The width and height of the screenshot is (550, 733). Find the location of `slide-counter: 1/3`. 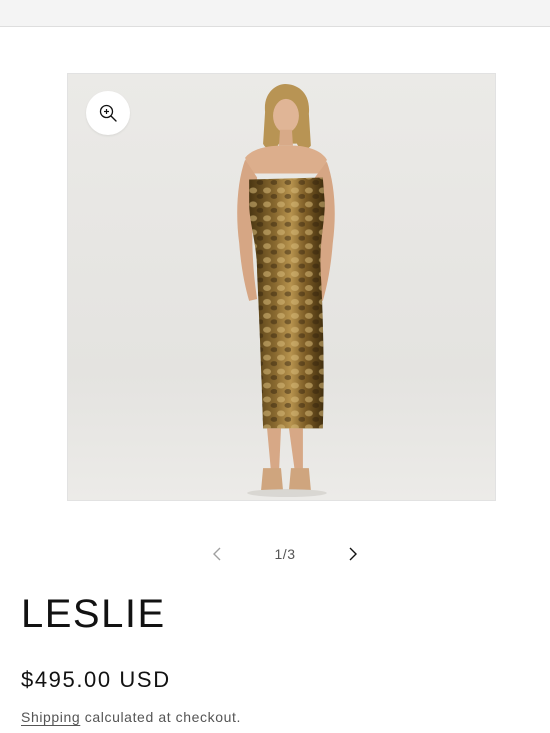

slide-counter: 1/3 is located at coordinates (285, 554).